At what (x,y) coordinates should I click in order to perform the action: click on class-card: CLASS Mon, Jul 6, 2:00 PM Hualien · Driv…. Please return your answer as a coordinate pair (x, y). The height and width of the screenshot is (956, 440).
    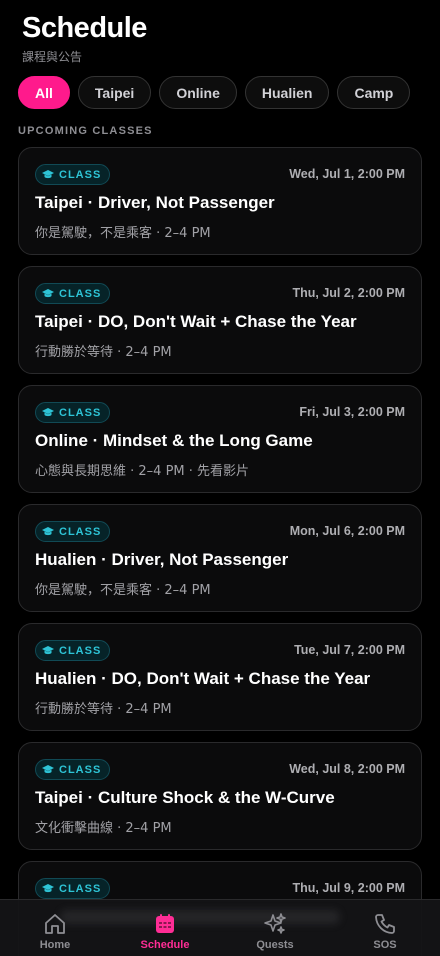
    Looking at the image, I should click on (220, 558).